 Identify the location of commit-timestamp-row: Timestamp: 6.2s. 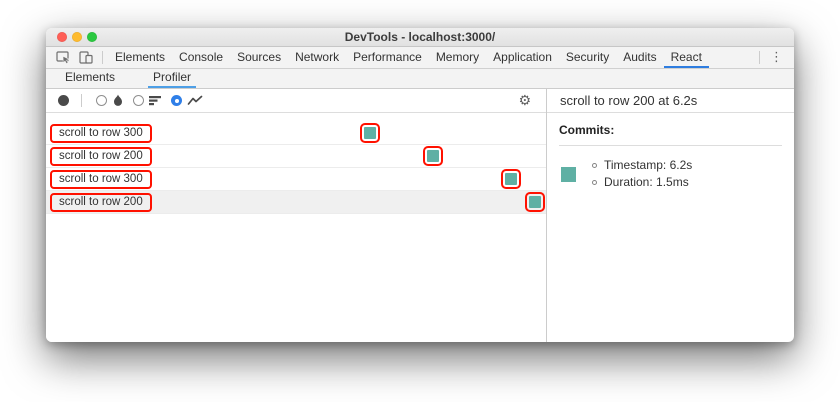
(642, 165).